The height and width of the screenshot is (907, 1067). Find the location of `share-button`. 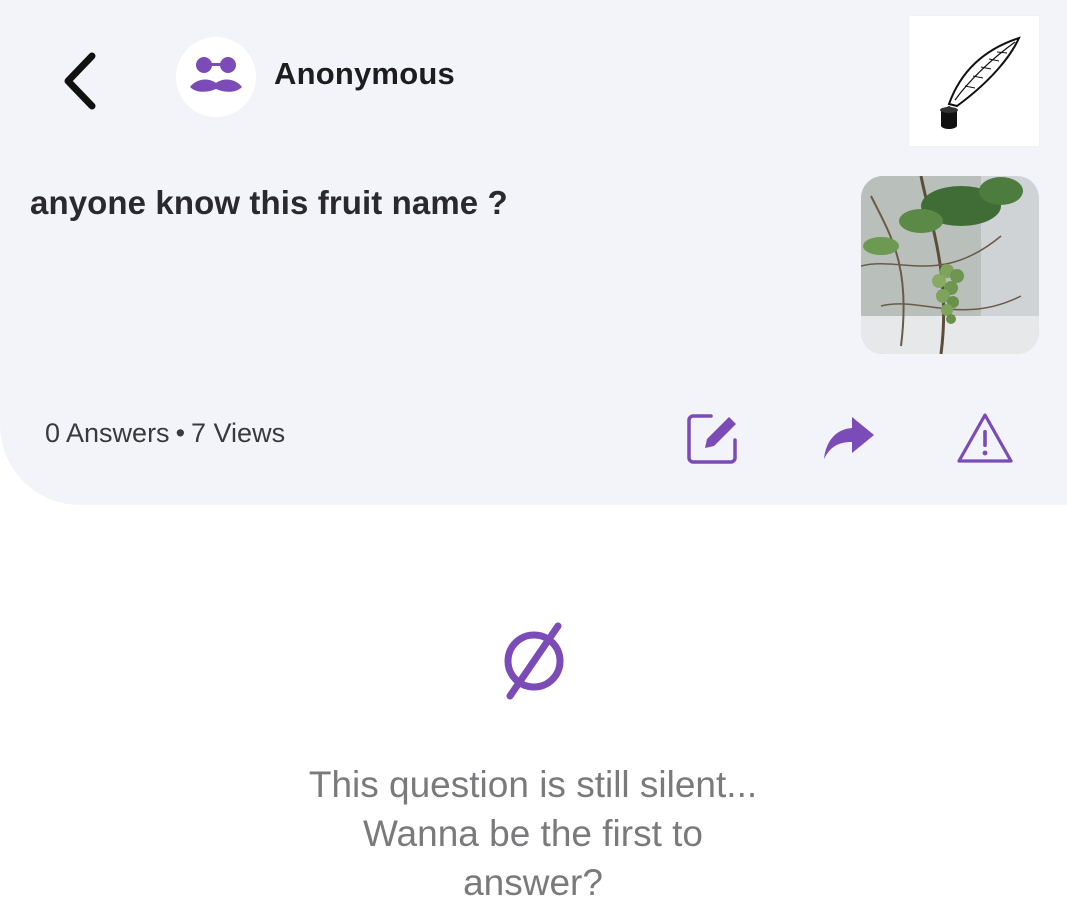

share-button is located at coordinates (848, 438).